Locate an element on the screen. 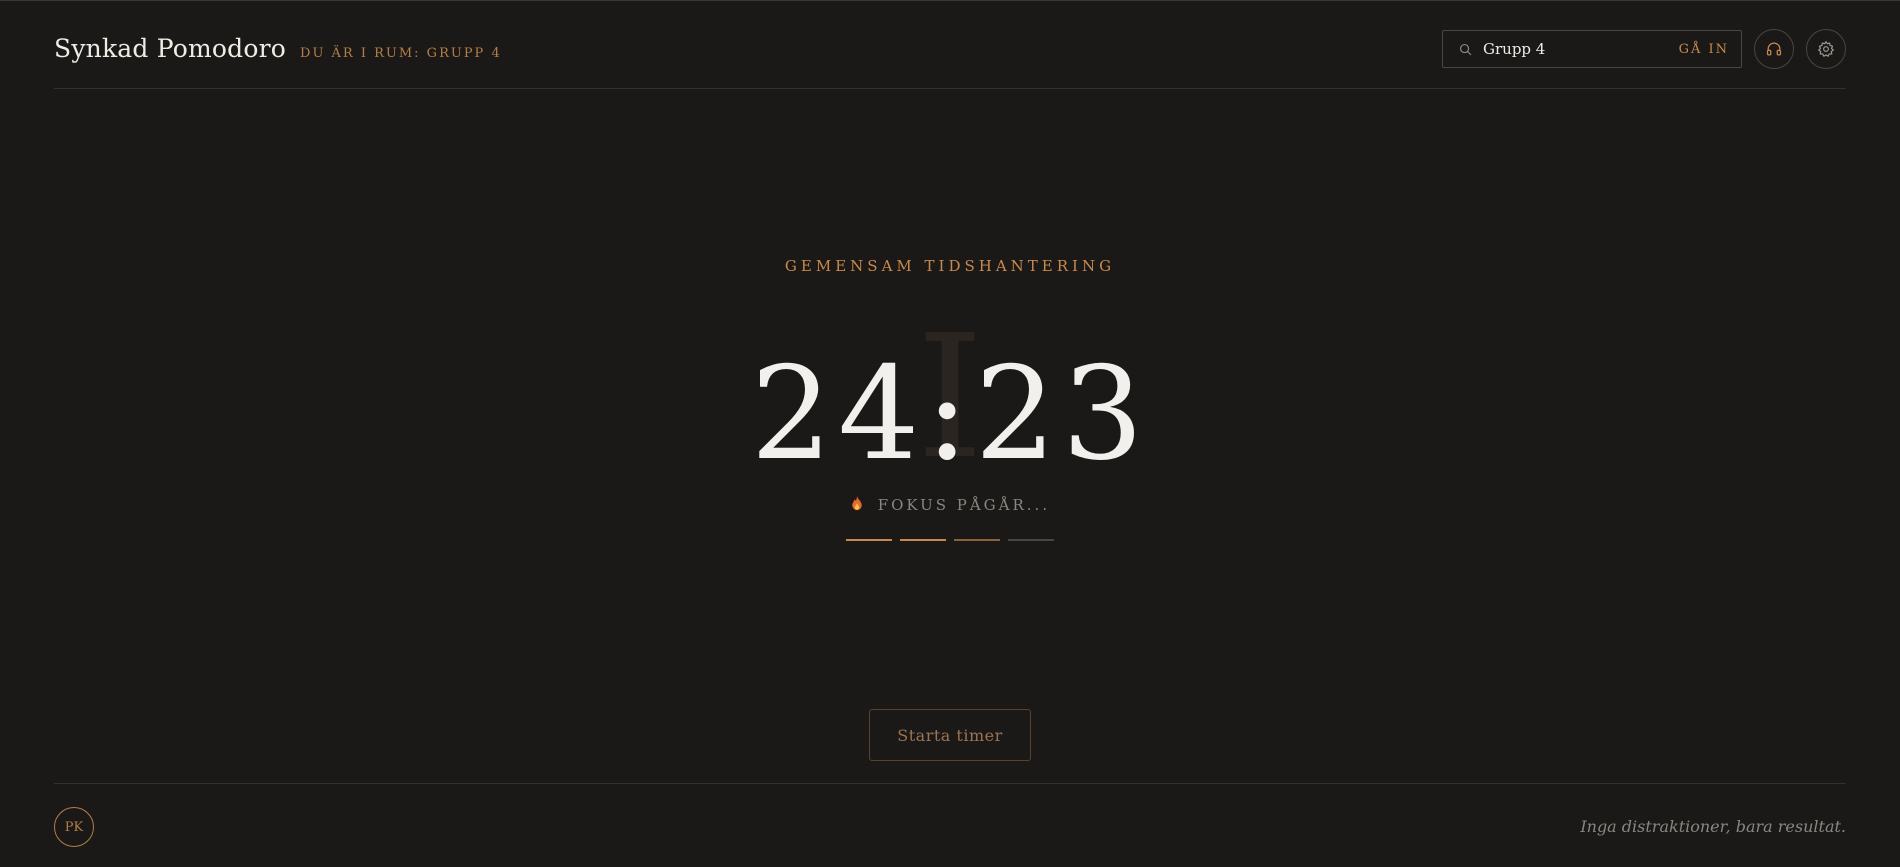  gear-icon is located at coordinates (1826, 49).